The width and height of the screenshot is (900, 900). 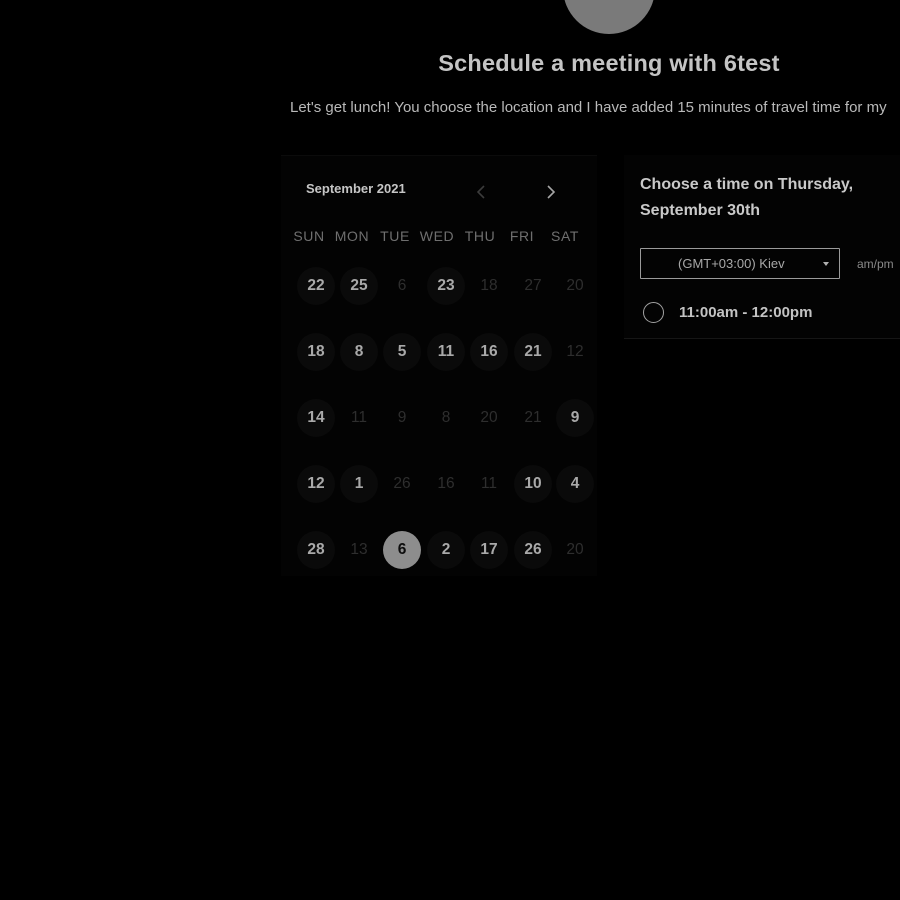 I want to click on calendar-day: 1, so click(x=359, y=484).